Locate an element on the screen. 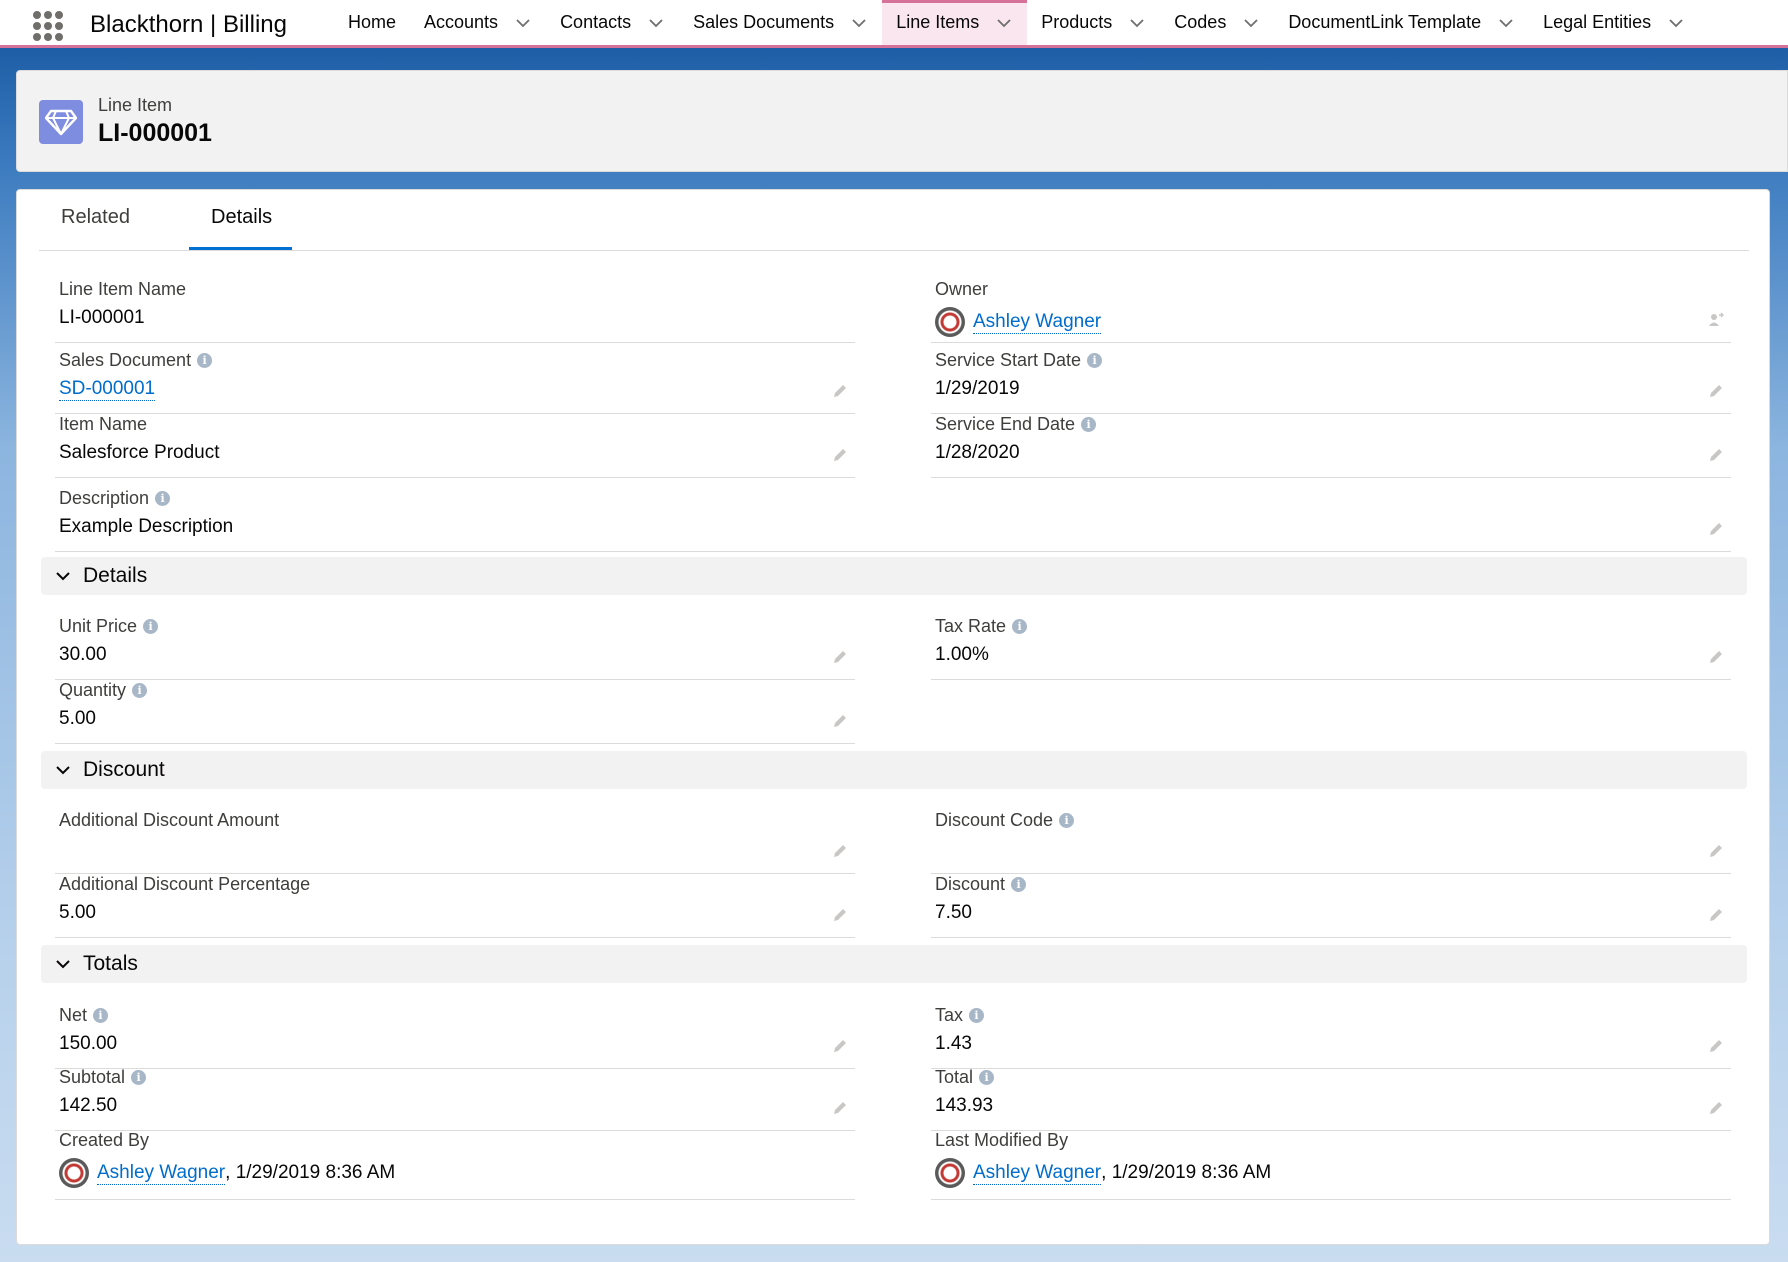 The width and height of the screenshot is (1788, 1262). field-label: Line Item Name is located at coordinates (123, 289).